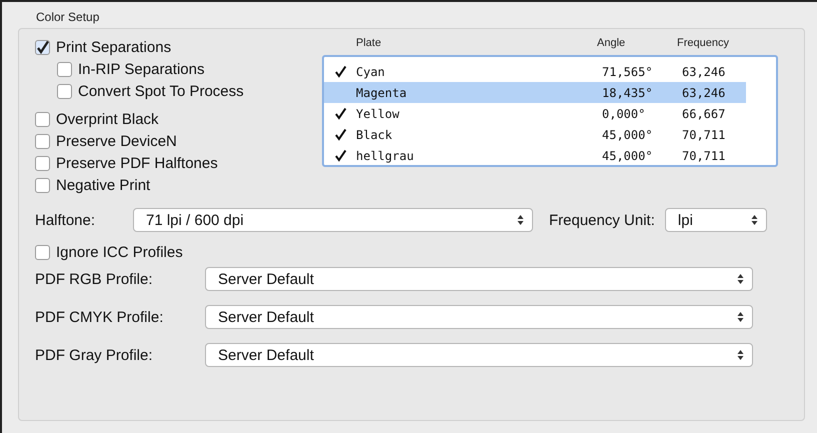 The height and width of the screenshot is (433, 817). I want to click on table-cell-text: Black, so click(375, 135).